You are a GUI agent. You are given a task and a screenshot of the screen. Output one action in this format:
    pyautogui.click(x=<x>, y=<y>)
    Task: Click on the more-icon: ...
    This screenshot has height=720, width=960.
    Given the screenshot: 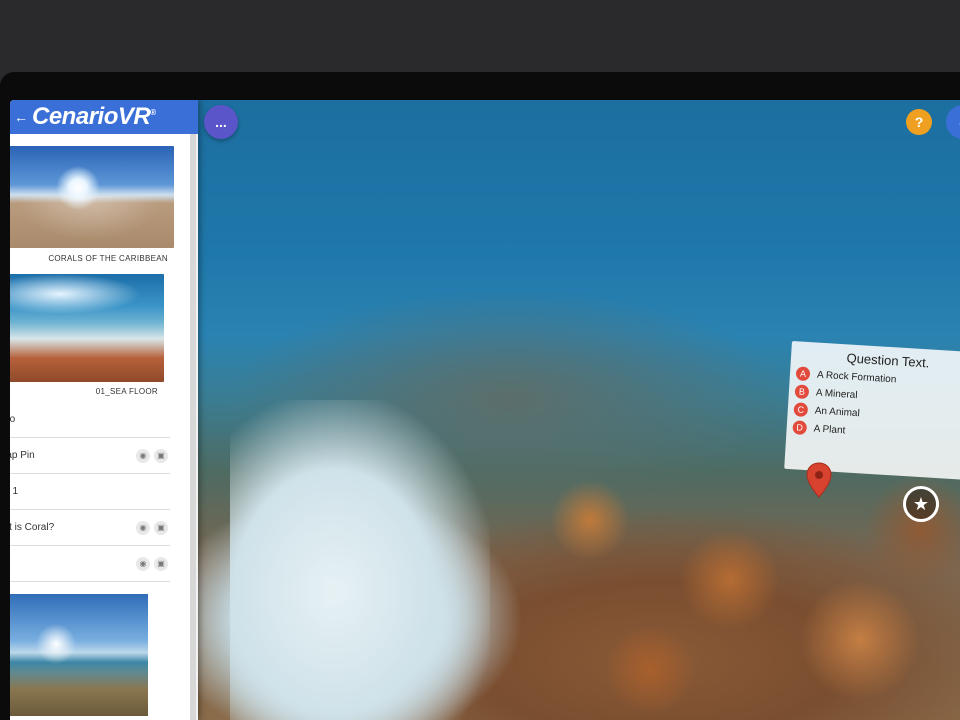 What is the action you would take?
    pyautogui.click(x=221, y=122)
    